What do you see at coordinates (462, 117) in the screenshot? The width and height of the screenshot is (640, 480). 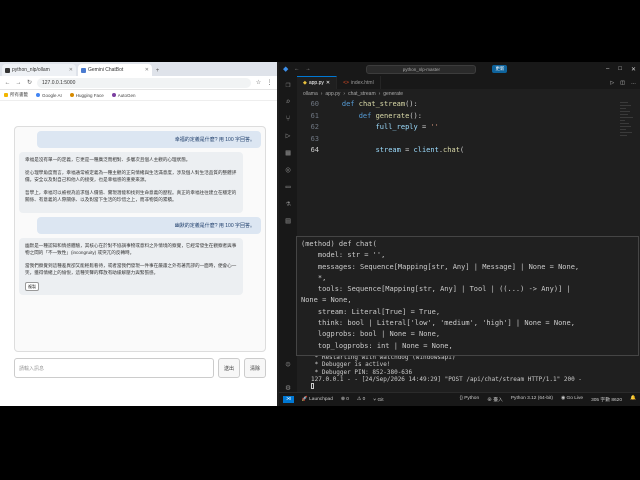 I see `code-line: 61 def generate ():` at bounding box center [462, 117].